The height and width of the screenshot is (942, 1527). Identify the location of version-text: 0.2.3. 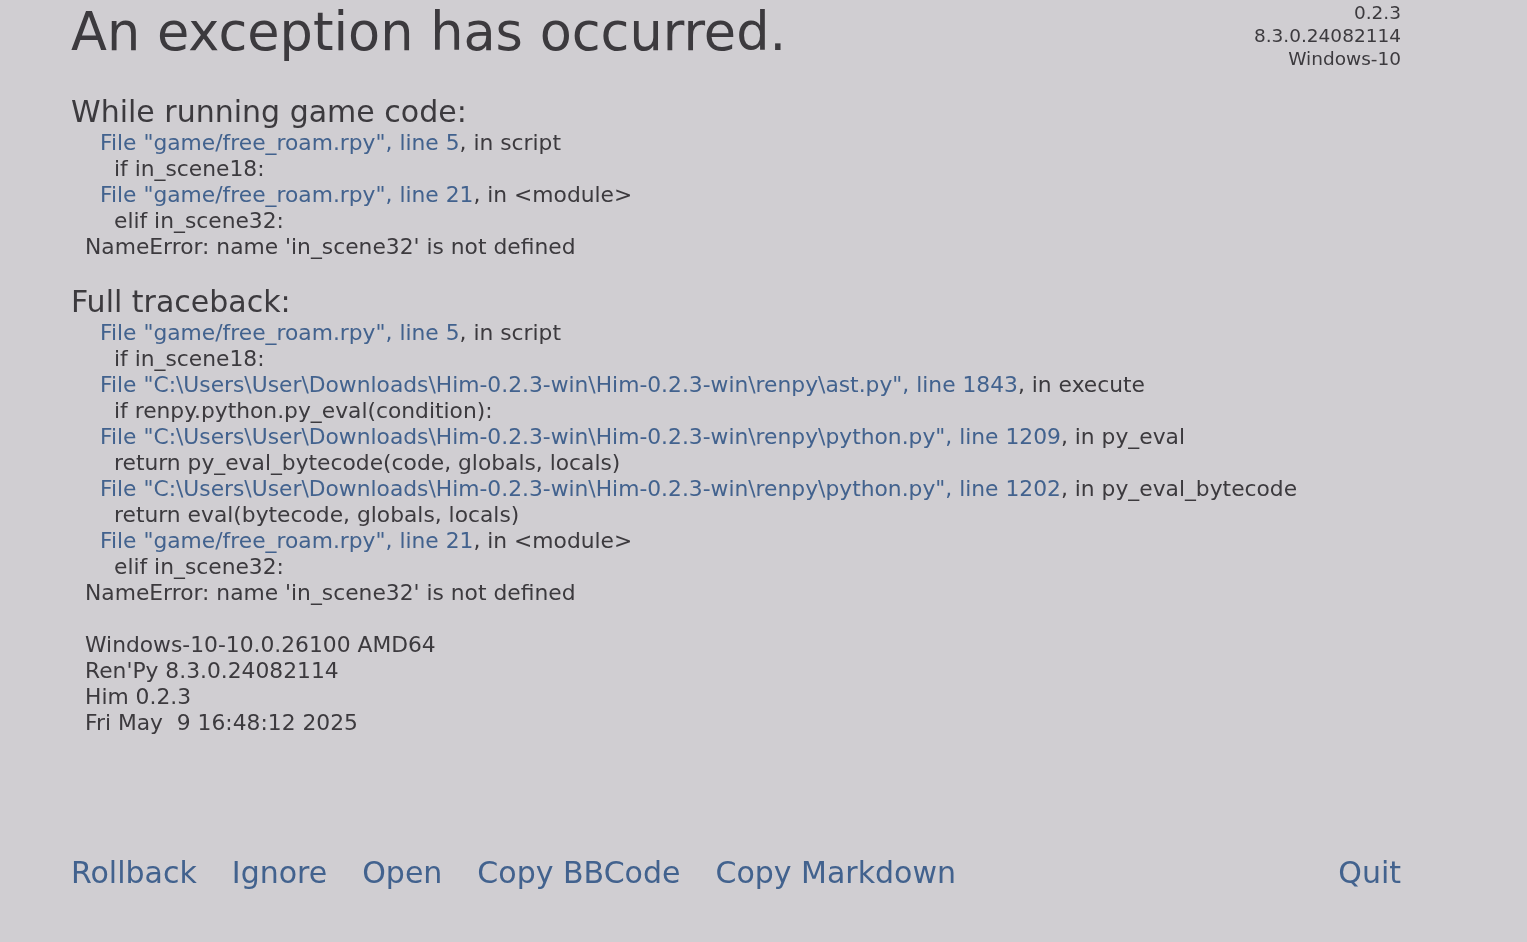
(1376, 12).